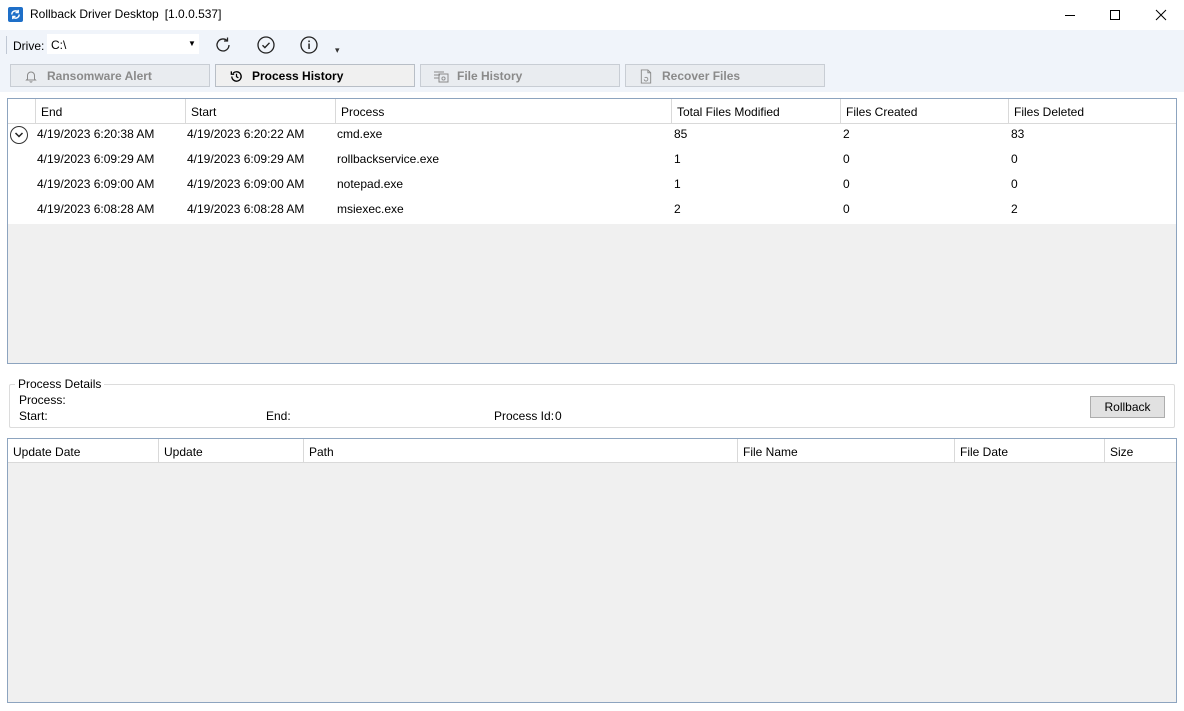  What do you see at coordinates (490, 76) in the screenshot?
I see `tab-label: File History` at bounding box center [490, 76].